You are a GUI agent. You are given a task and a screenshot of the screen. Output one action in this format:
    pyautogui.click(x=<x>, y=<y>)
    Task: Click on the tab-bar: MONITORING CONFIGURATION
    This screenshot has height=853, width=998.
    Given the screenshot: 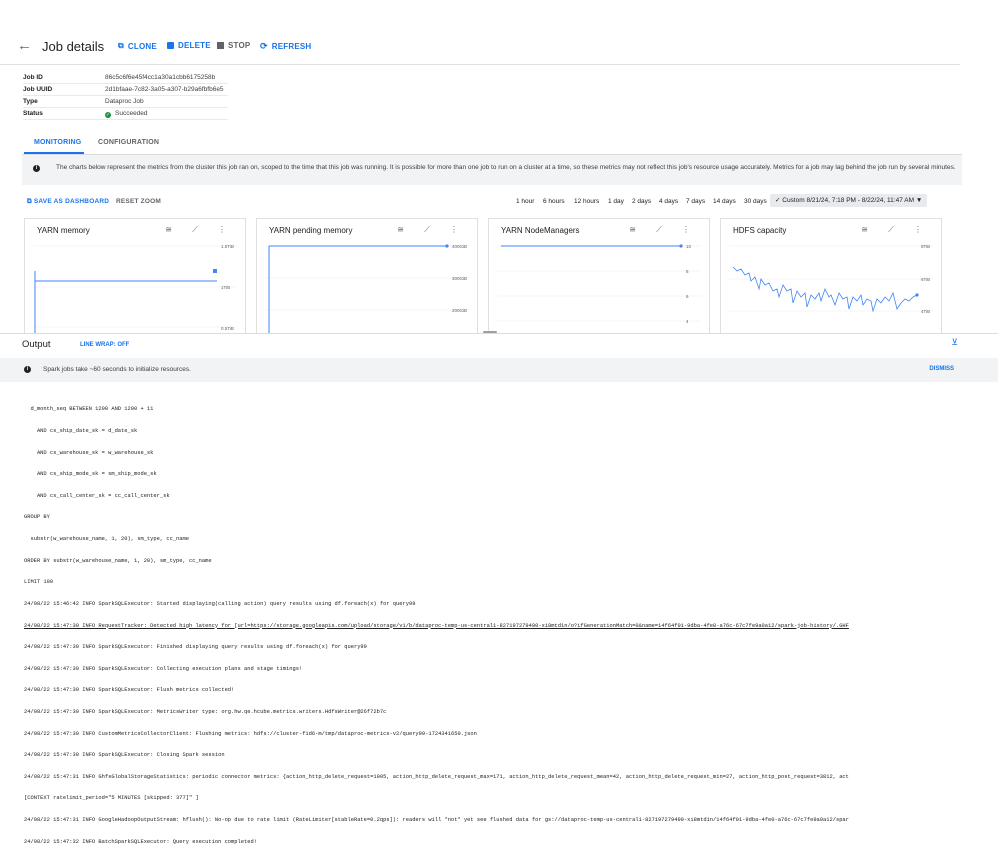 What is the action you would take?
    pyautogui.click(x=492, y=144)
    